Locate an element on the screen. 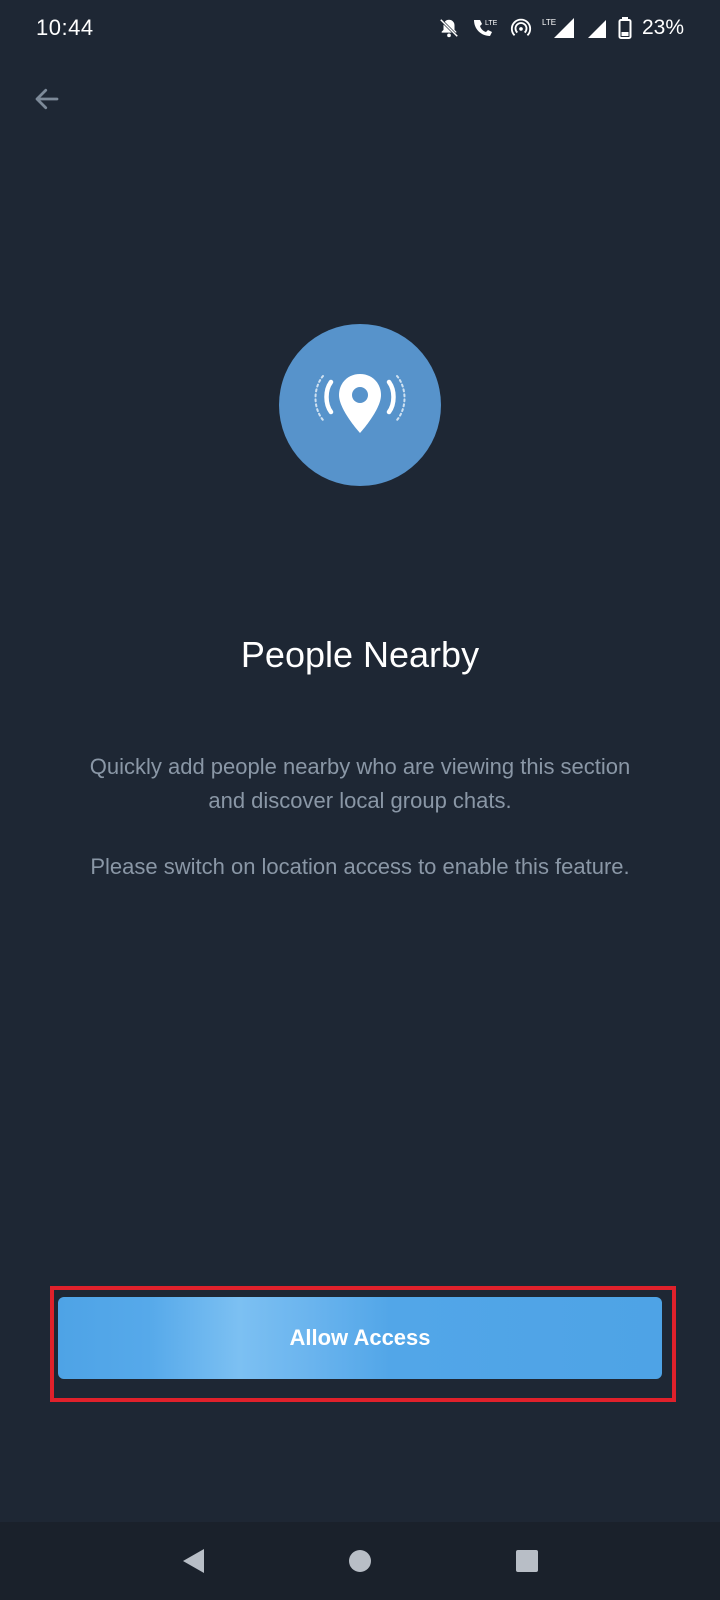  description-line: and discover local group chats. is located at coordinates (360, 800).